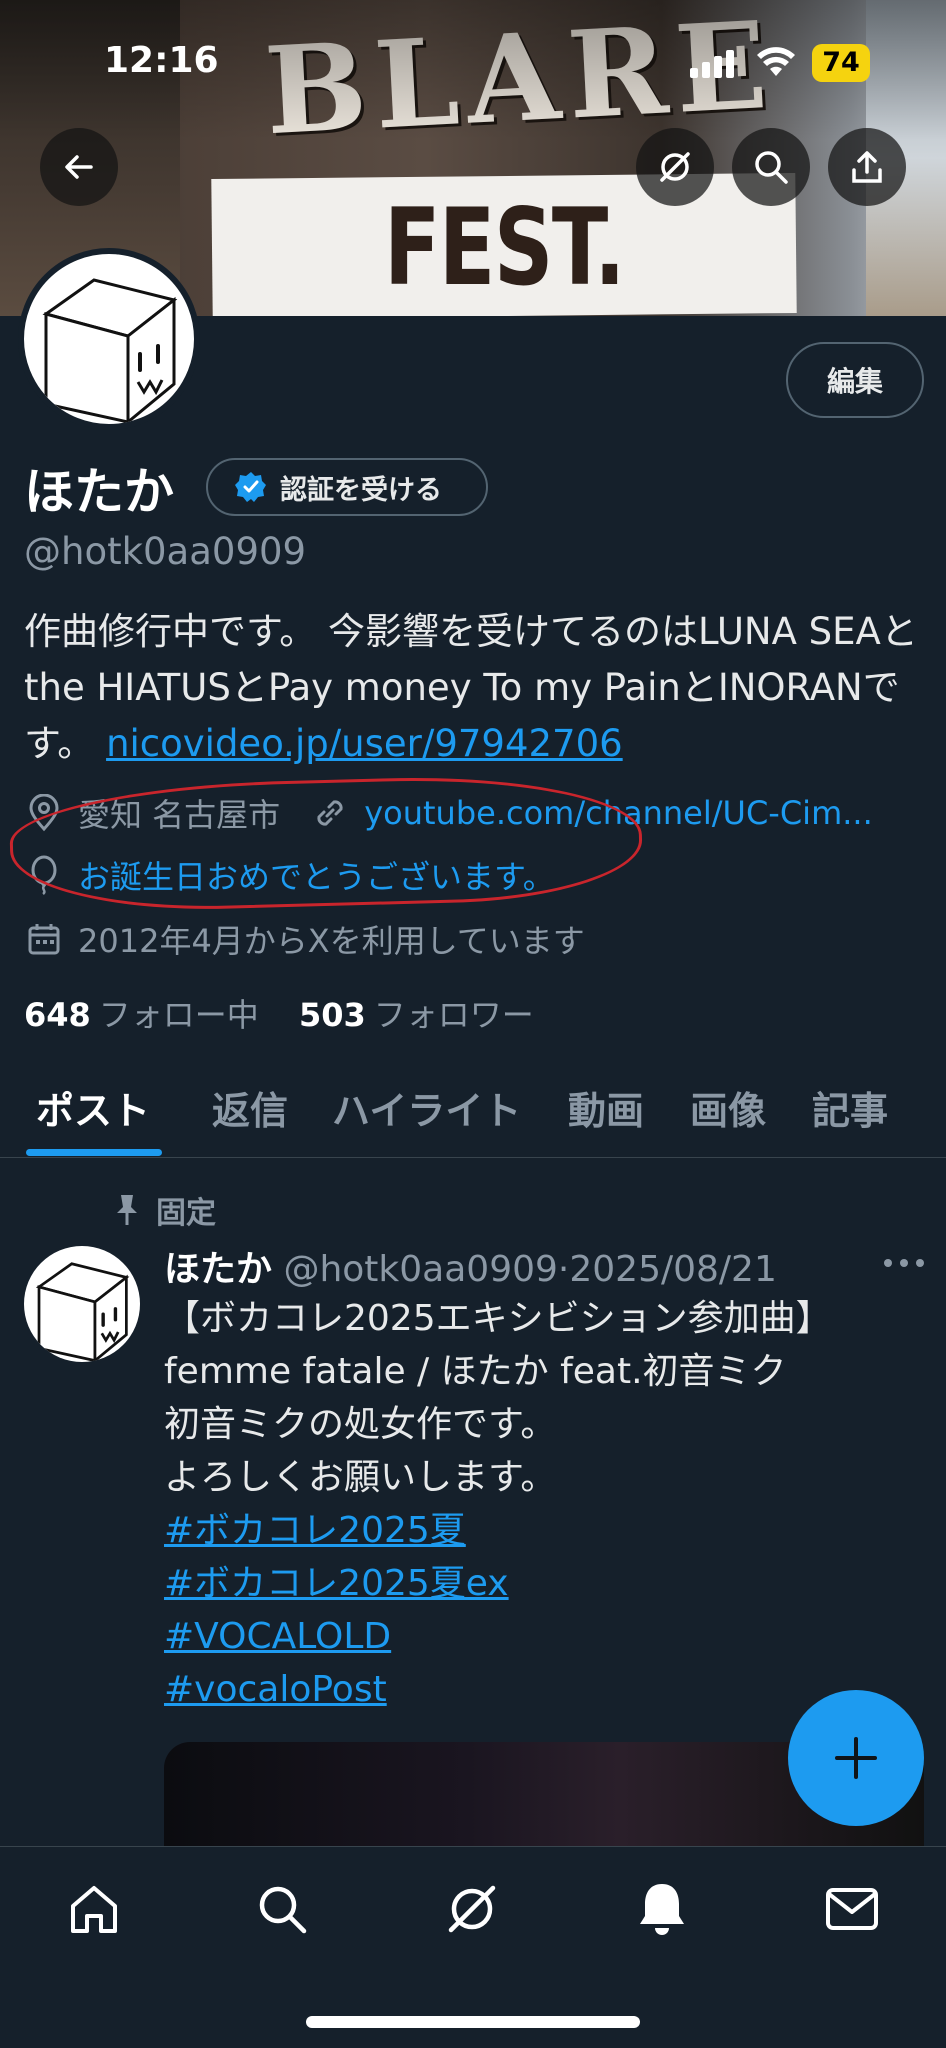  Describe the element at coordinates (178, 1015) in the screenshot. I see `following-label: フォロー中` at that location.